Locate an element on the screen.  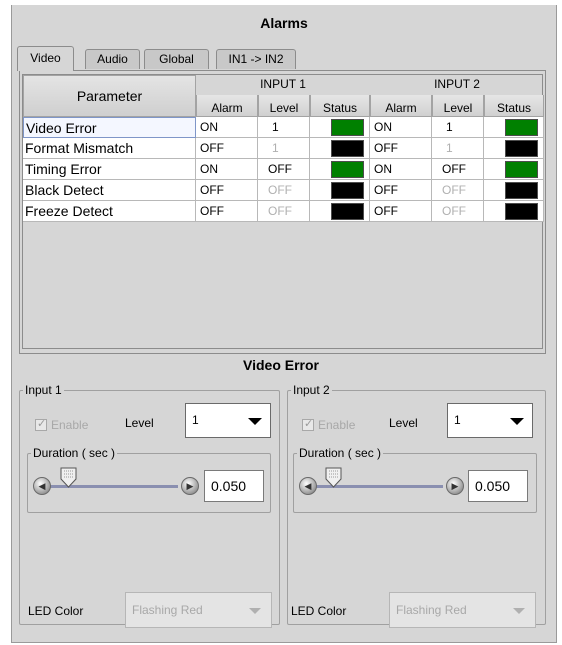
input2-header: INPUT 2 is located at coordinates (457, 84).